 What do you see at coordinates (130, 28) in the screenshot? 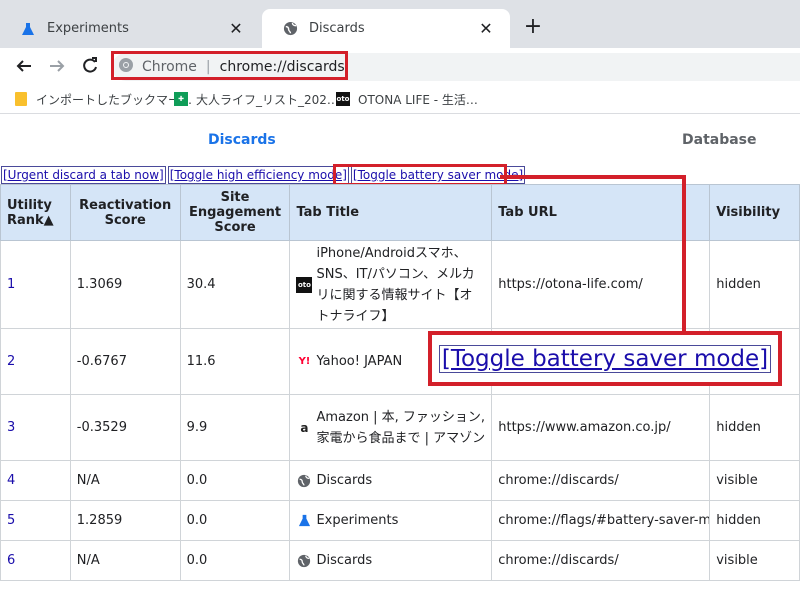
I see `browser-tab-experiments: Experiments ✕` at bounding box center [130, 28].